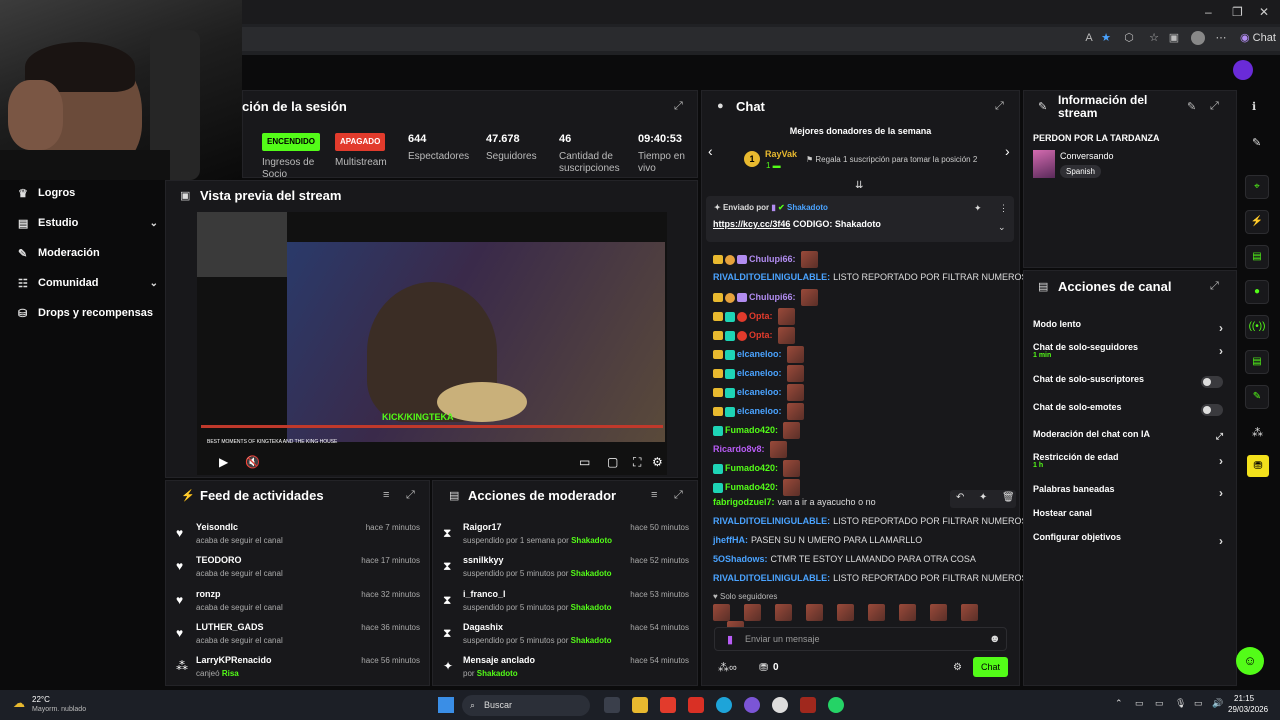 Image resolution: width=1280 pixels, height=720 pixels. I want to click on channel-points-icon: ⁂∞, so click(727, 667).